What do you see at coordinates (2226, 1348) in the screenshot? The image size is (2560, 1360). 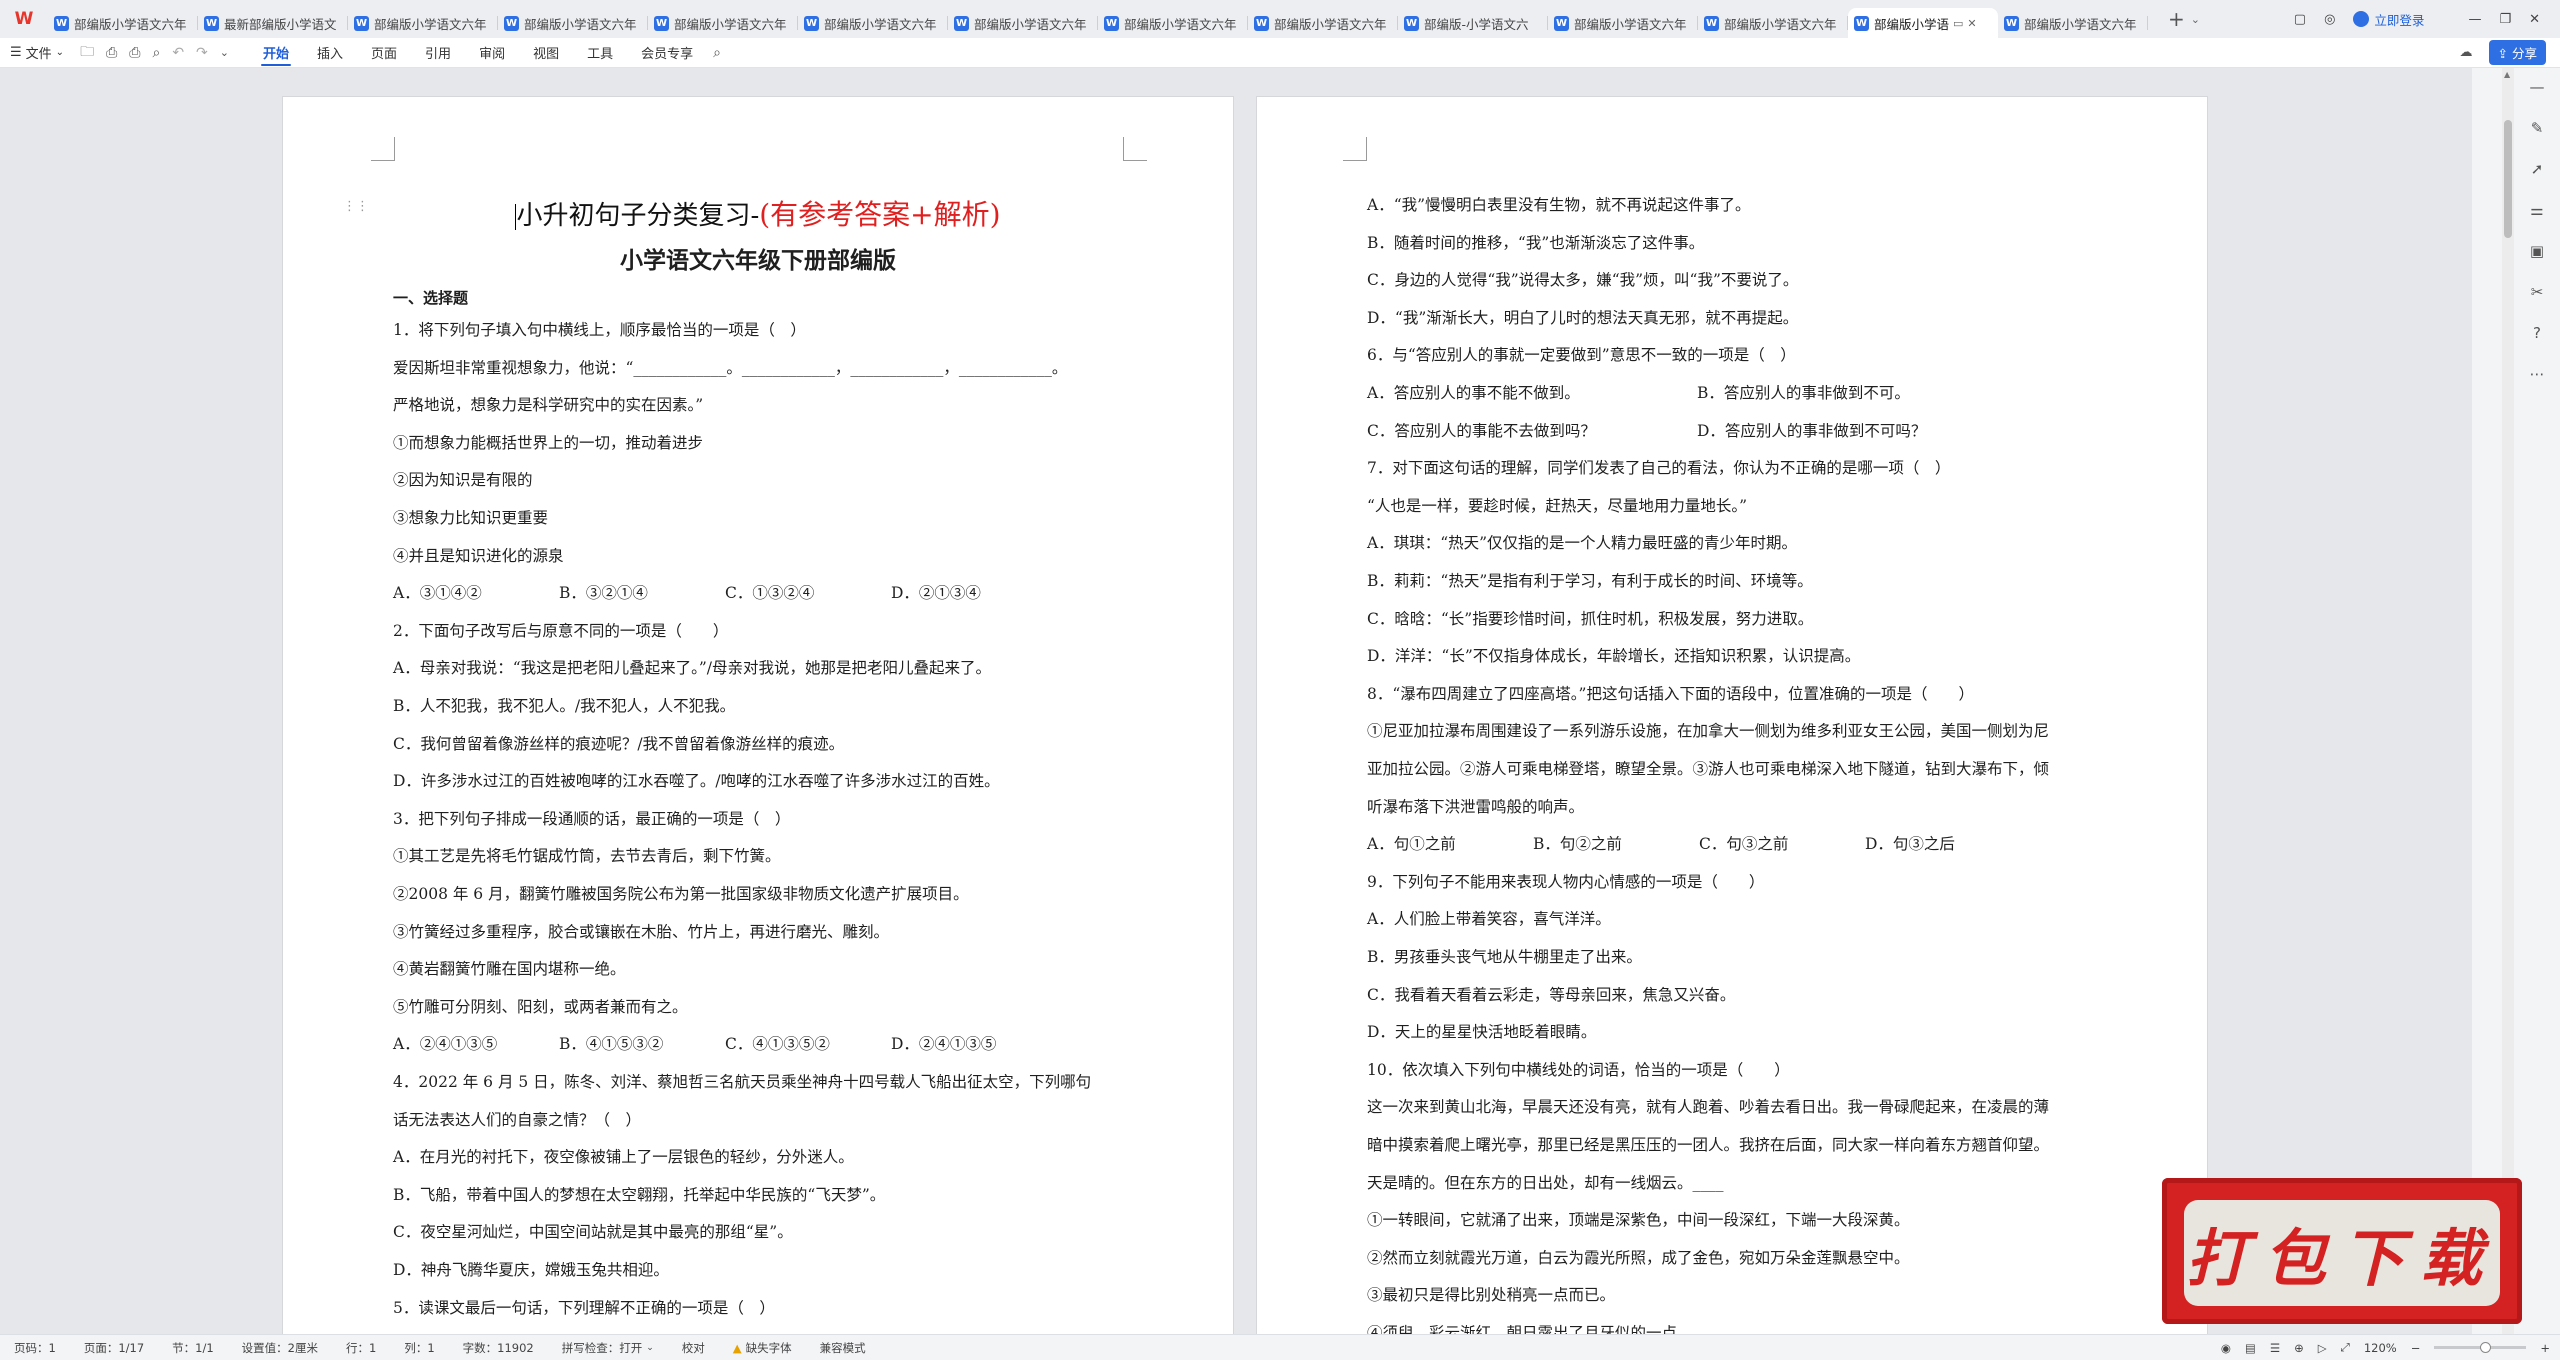 I see `eye-icon: ◉` at bounding box center [2226, 1348].